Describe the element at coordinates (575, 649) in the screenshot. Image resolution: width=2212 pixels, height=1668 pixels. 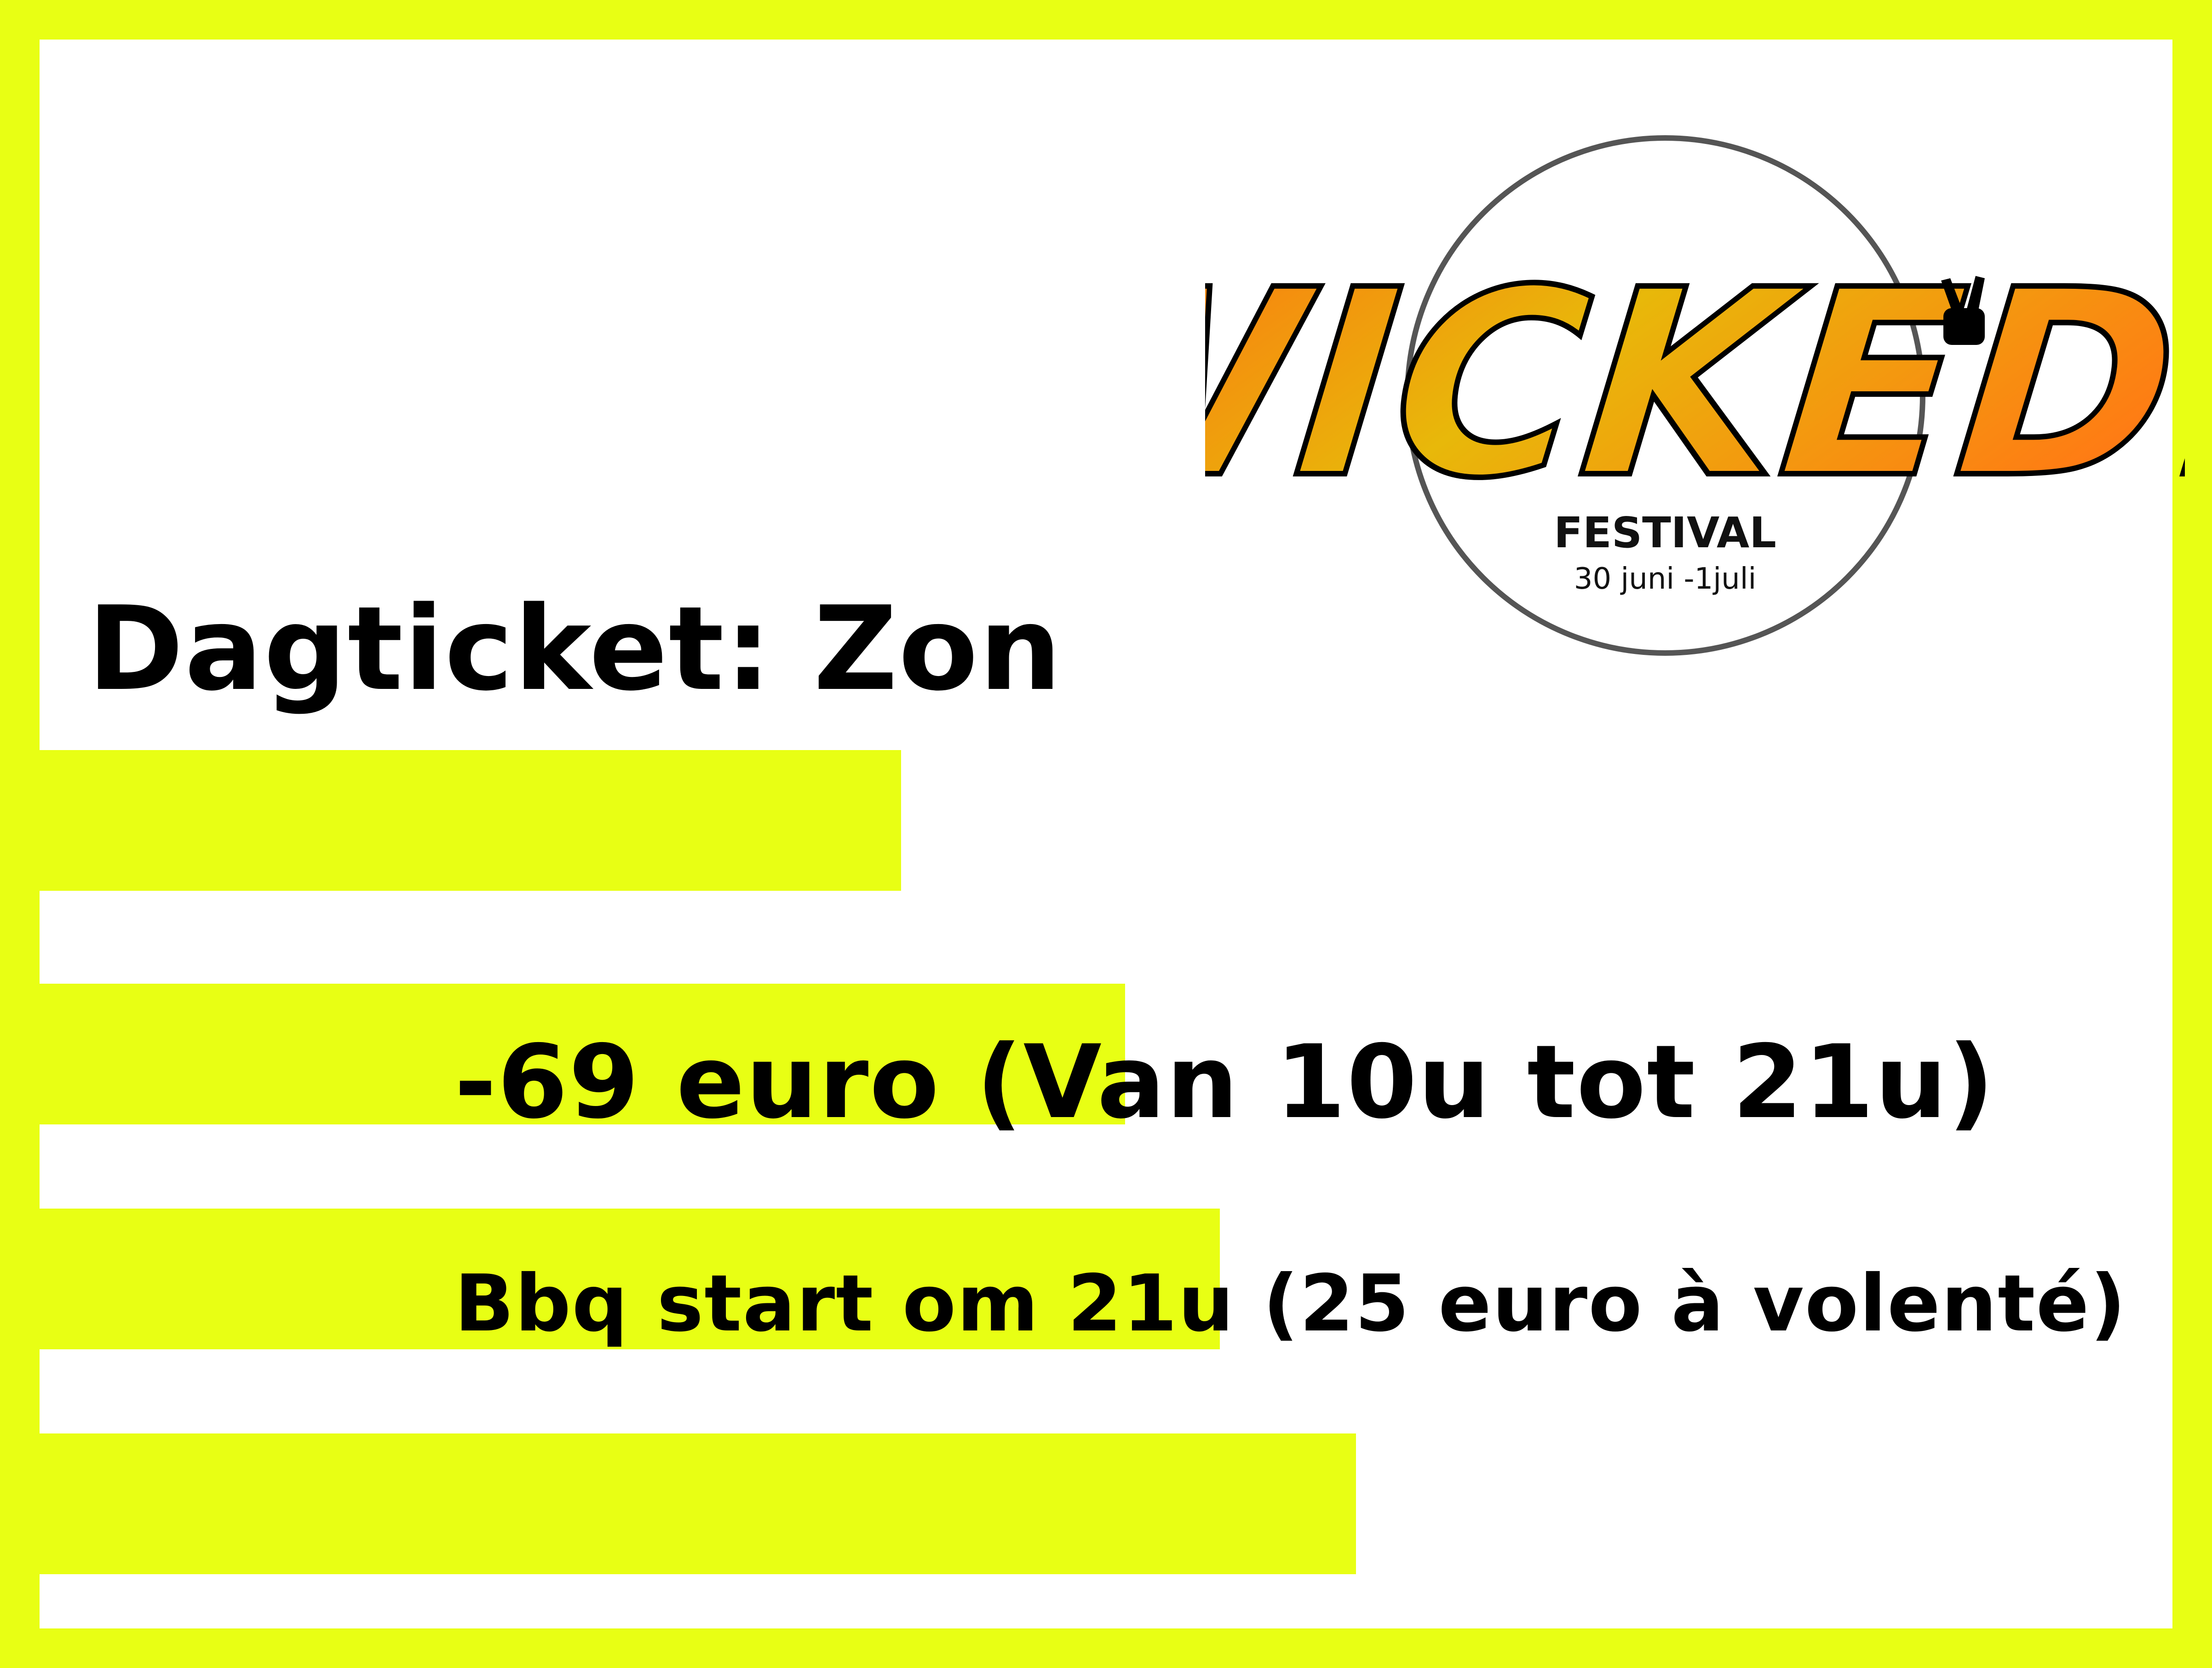
I see `ticket-title: Dagticket: Zon` at that location.